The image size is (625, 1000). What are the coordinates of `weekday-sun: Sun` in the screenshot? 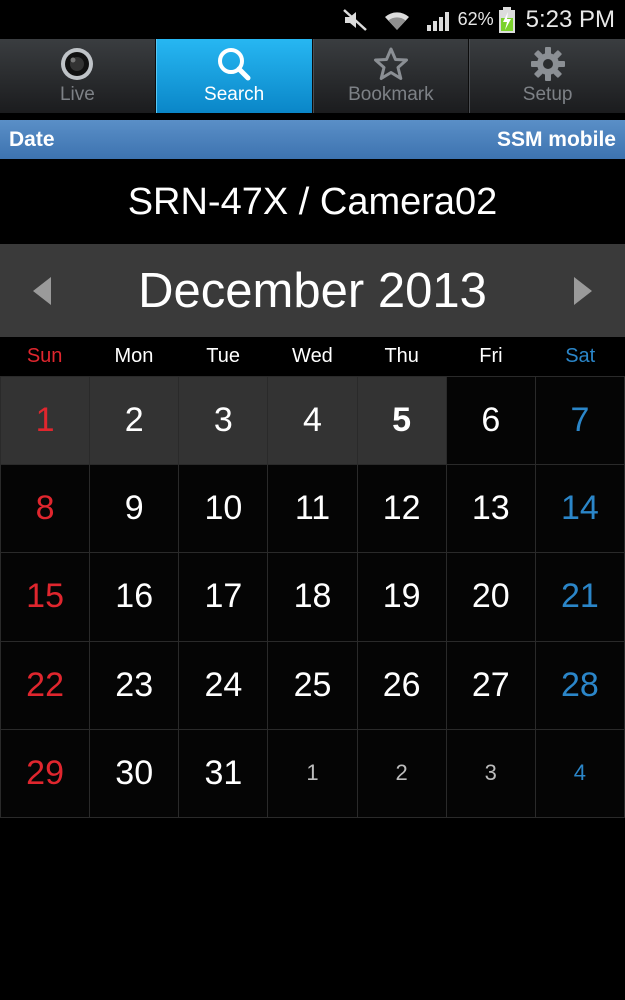 It's located at (44, 356).